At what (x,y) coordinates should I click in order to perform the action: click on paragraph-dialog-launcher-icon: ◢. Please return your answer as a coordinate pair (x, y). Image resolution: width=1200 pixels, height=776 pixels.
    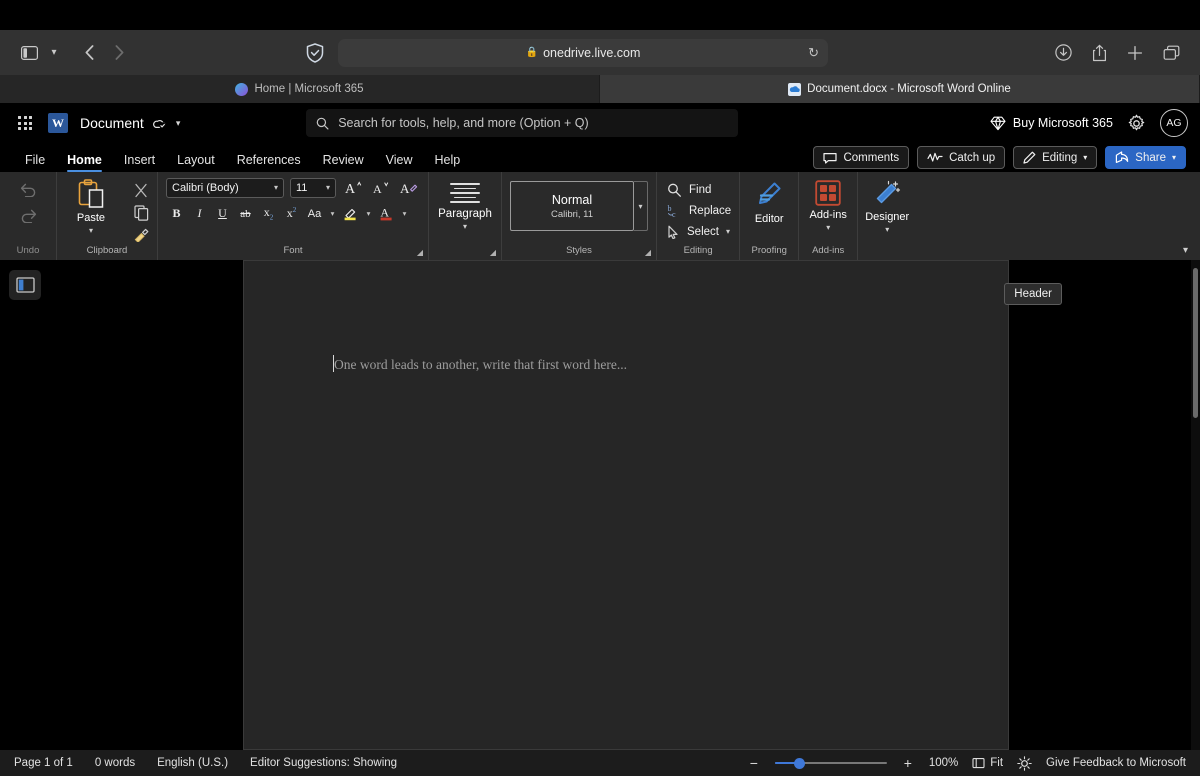
    Looking at the image, I should click on (493, 252).